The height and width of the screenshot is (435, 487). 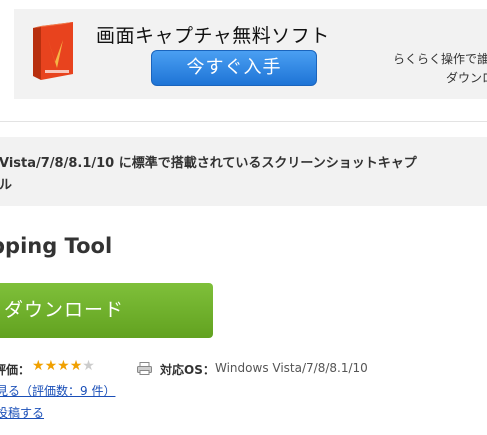 What do you see at coordinates (53, 51) in the screenshot?
I see `software-box-icon` at bounding box center [53, 51].